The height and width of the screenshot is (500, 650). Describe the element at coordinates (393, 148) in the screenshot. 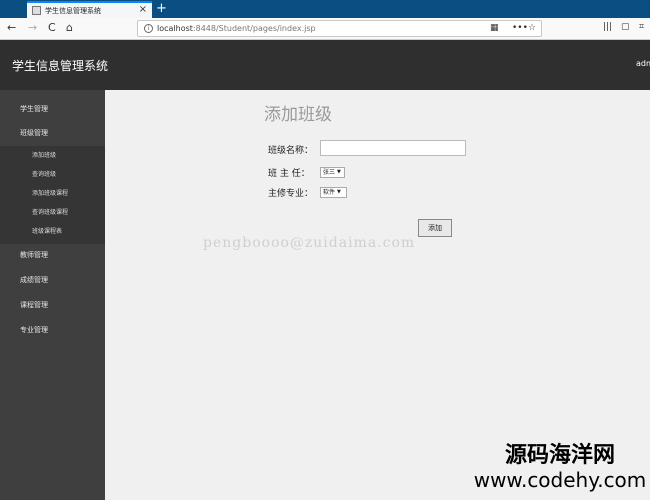

I see `class-name-input` at that location.